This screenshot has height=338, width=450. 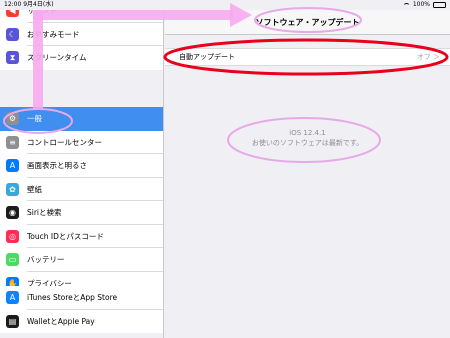 I want to click on sidebar-item: ✿ 壁紙, so click(x=81, y=190).